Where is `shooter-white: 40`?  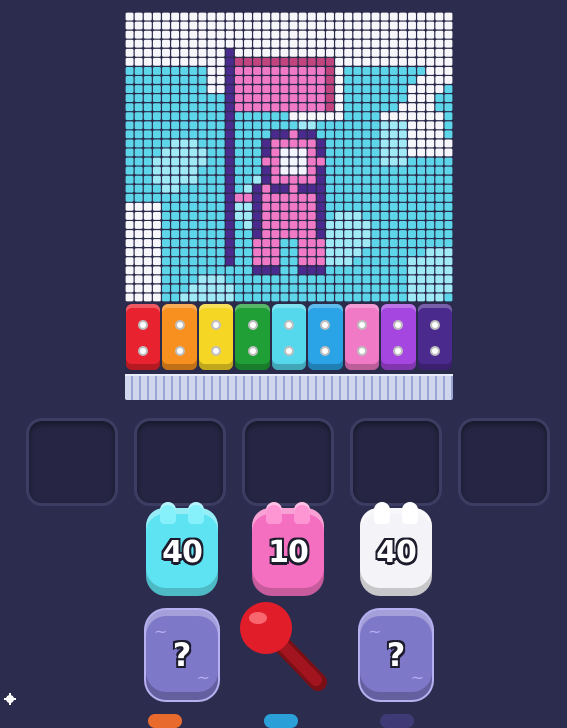 shooter-white: 40 is located at coordinates (396, 549).